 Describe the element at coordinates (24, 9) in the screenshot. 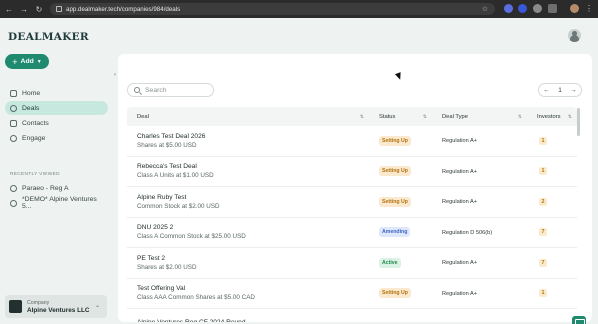

I see `forward-icon: →` at that location.